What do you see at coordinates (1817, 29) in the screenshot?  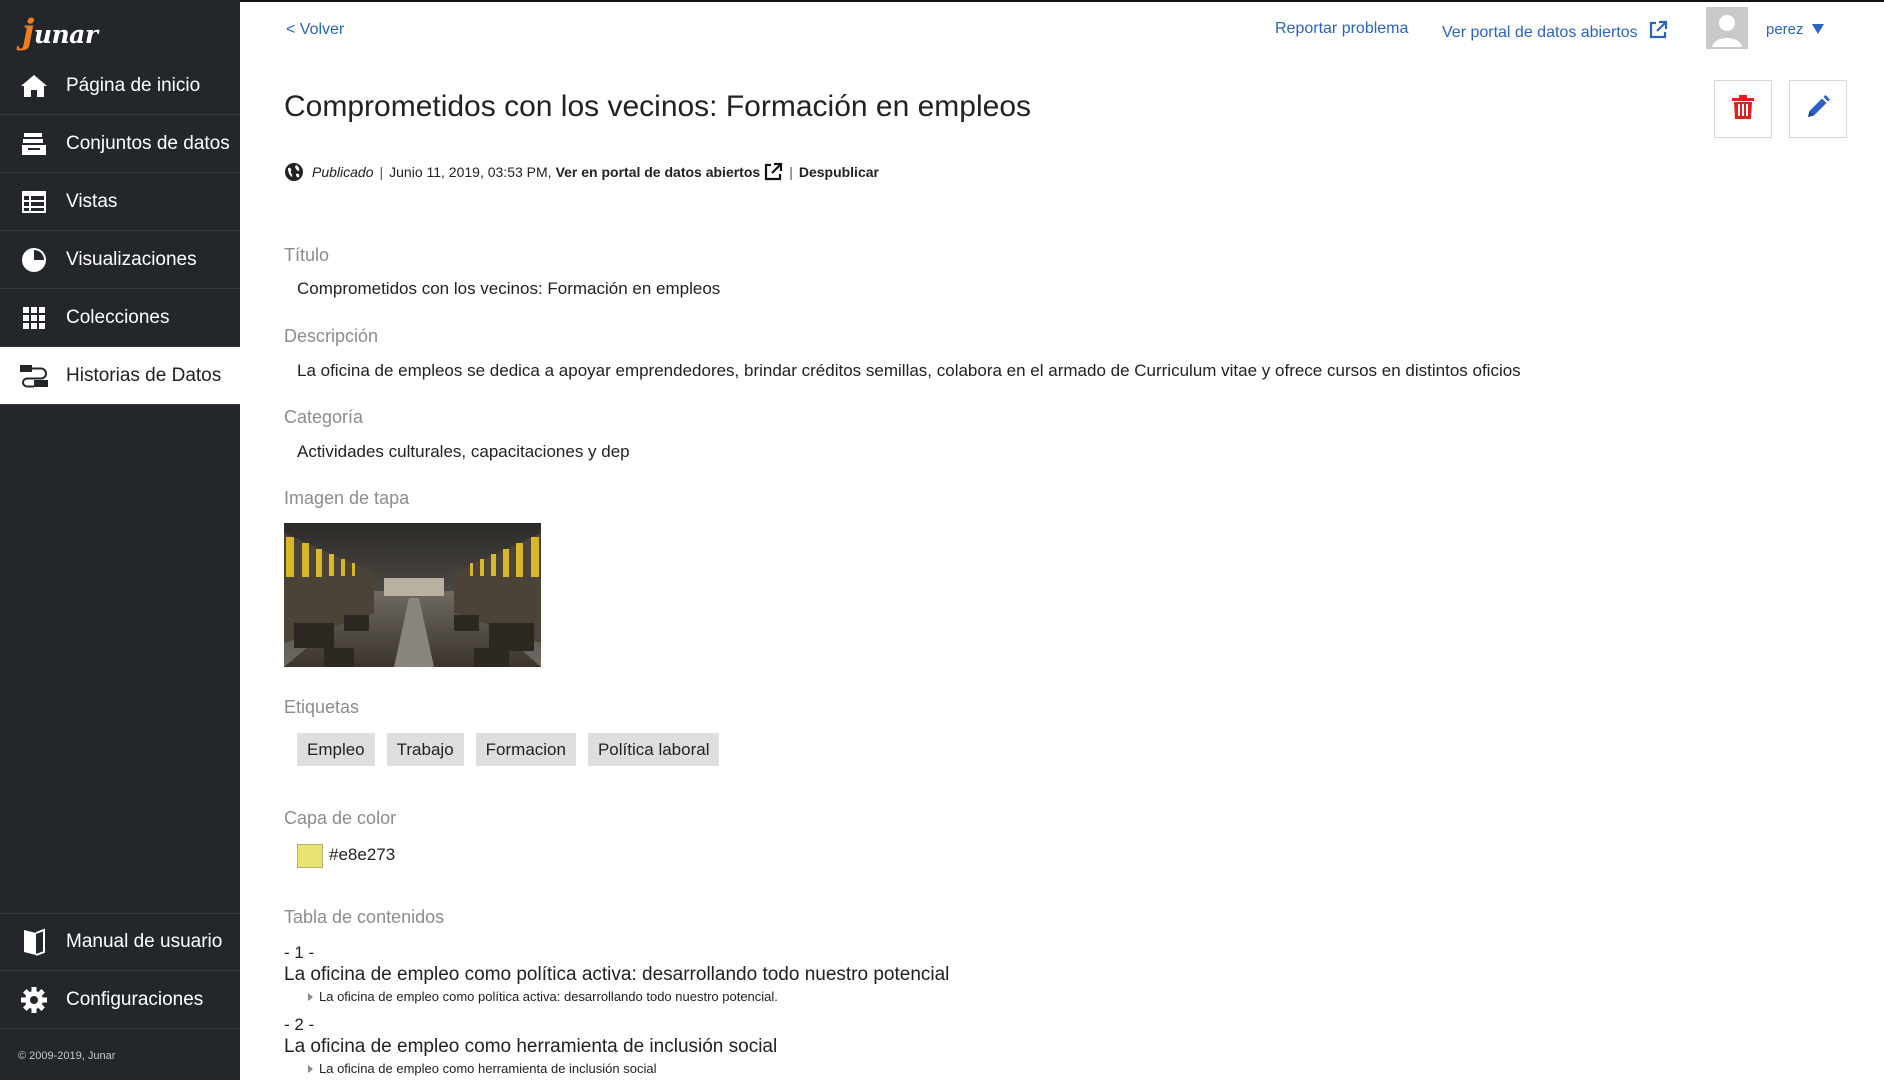 I see `caret-down-icon` at bounding box center [1817, 29].